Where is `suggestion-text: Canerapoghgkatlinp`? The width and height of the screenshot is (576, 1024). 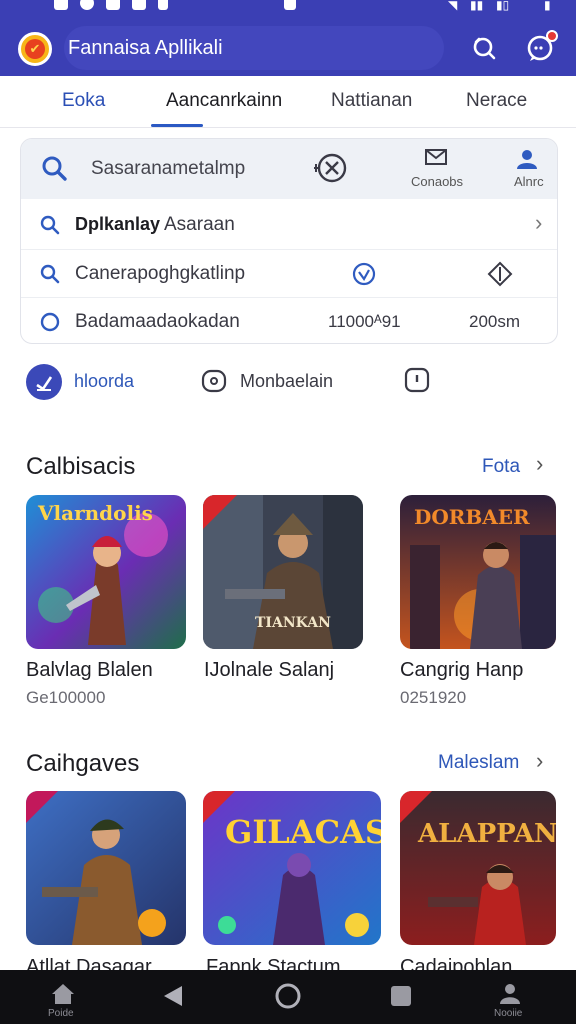 suggestion-text: Canerapoghgkatlinp is located at coordinates (160, 273).